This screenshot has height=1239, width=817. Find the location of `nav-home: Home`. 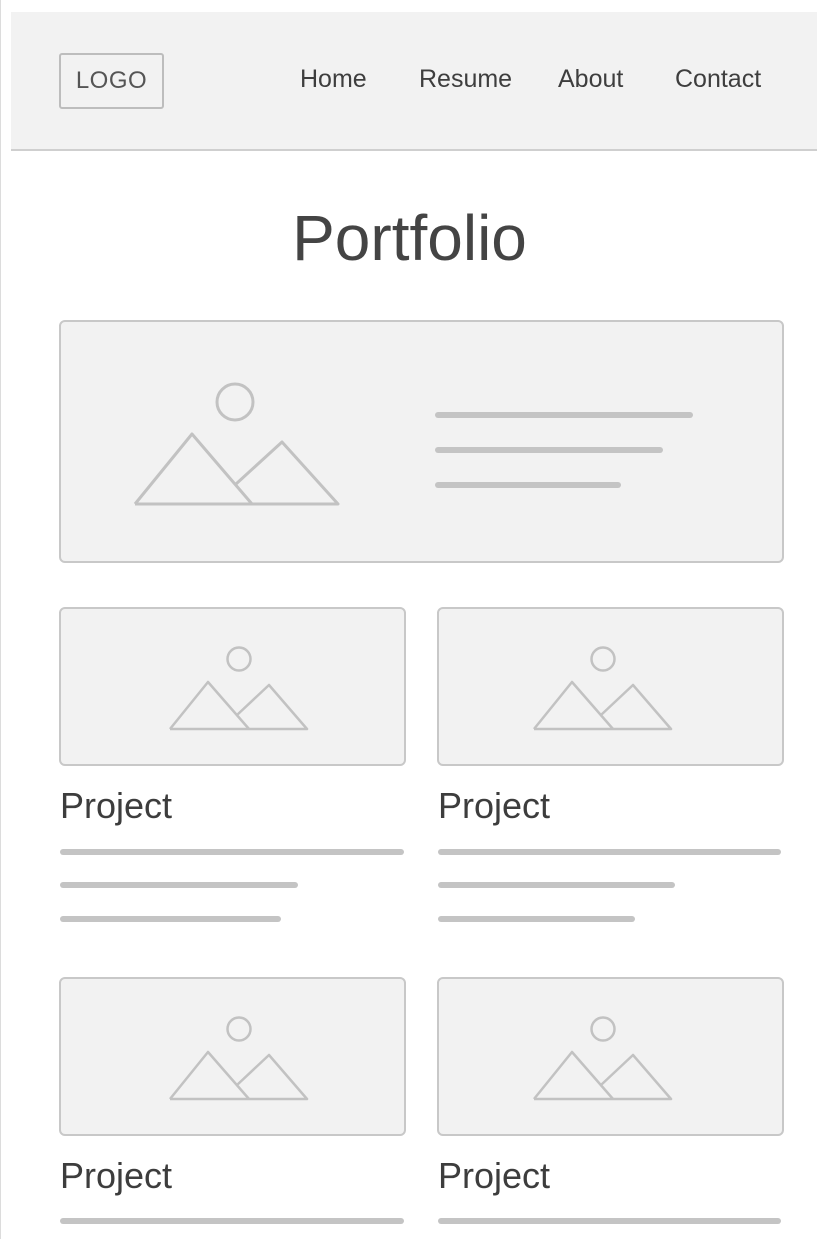

nav-home: Home is located at coordinates (333, 79).